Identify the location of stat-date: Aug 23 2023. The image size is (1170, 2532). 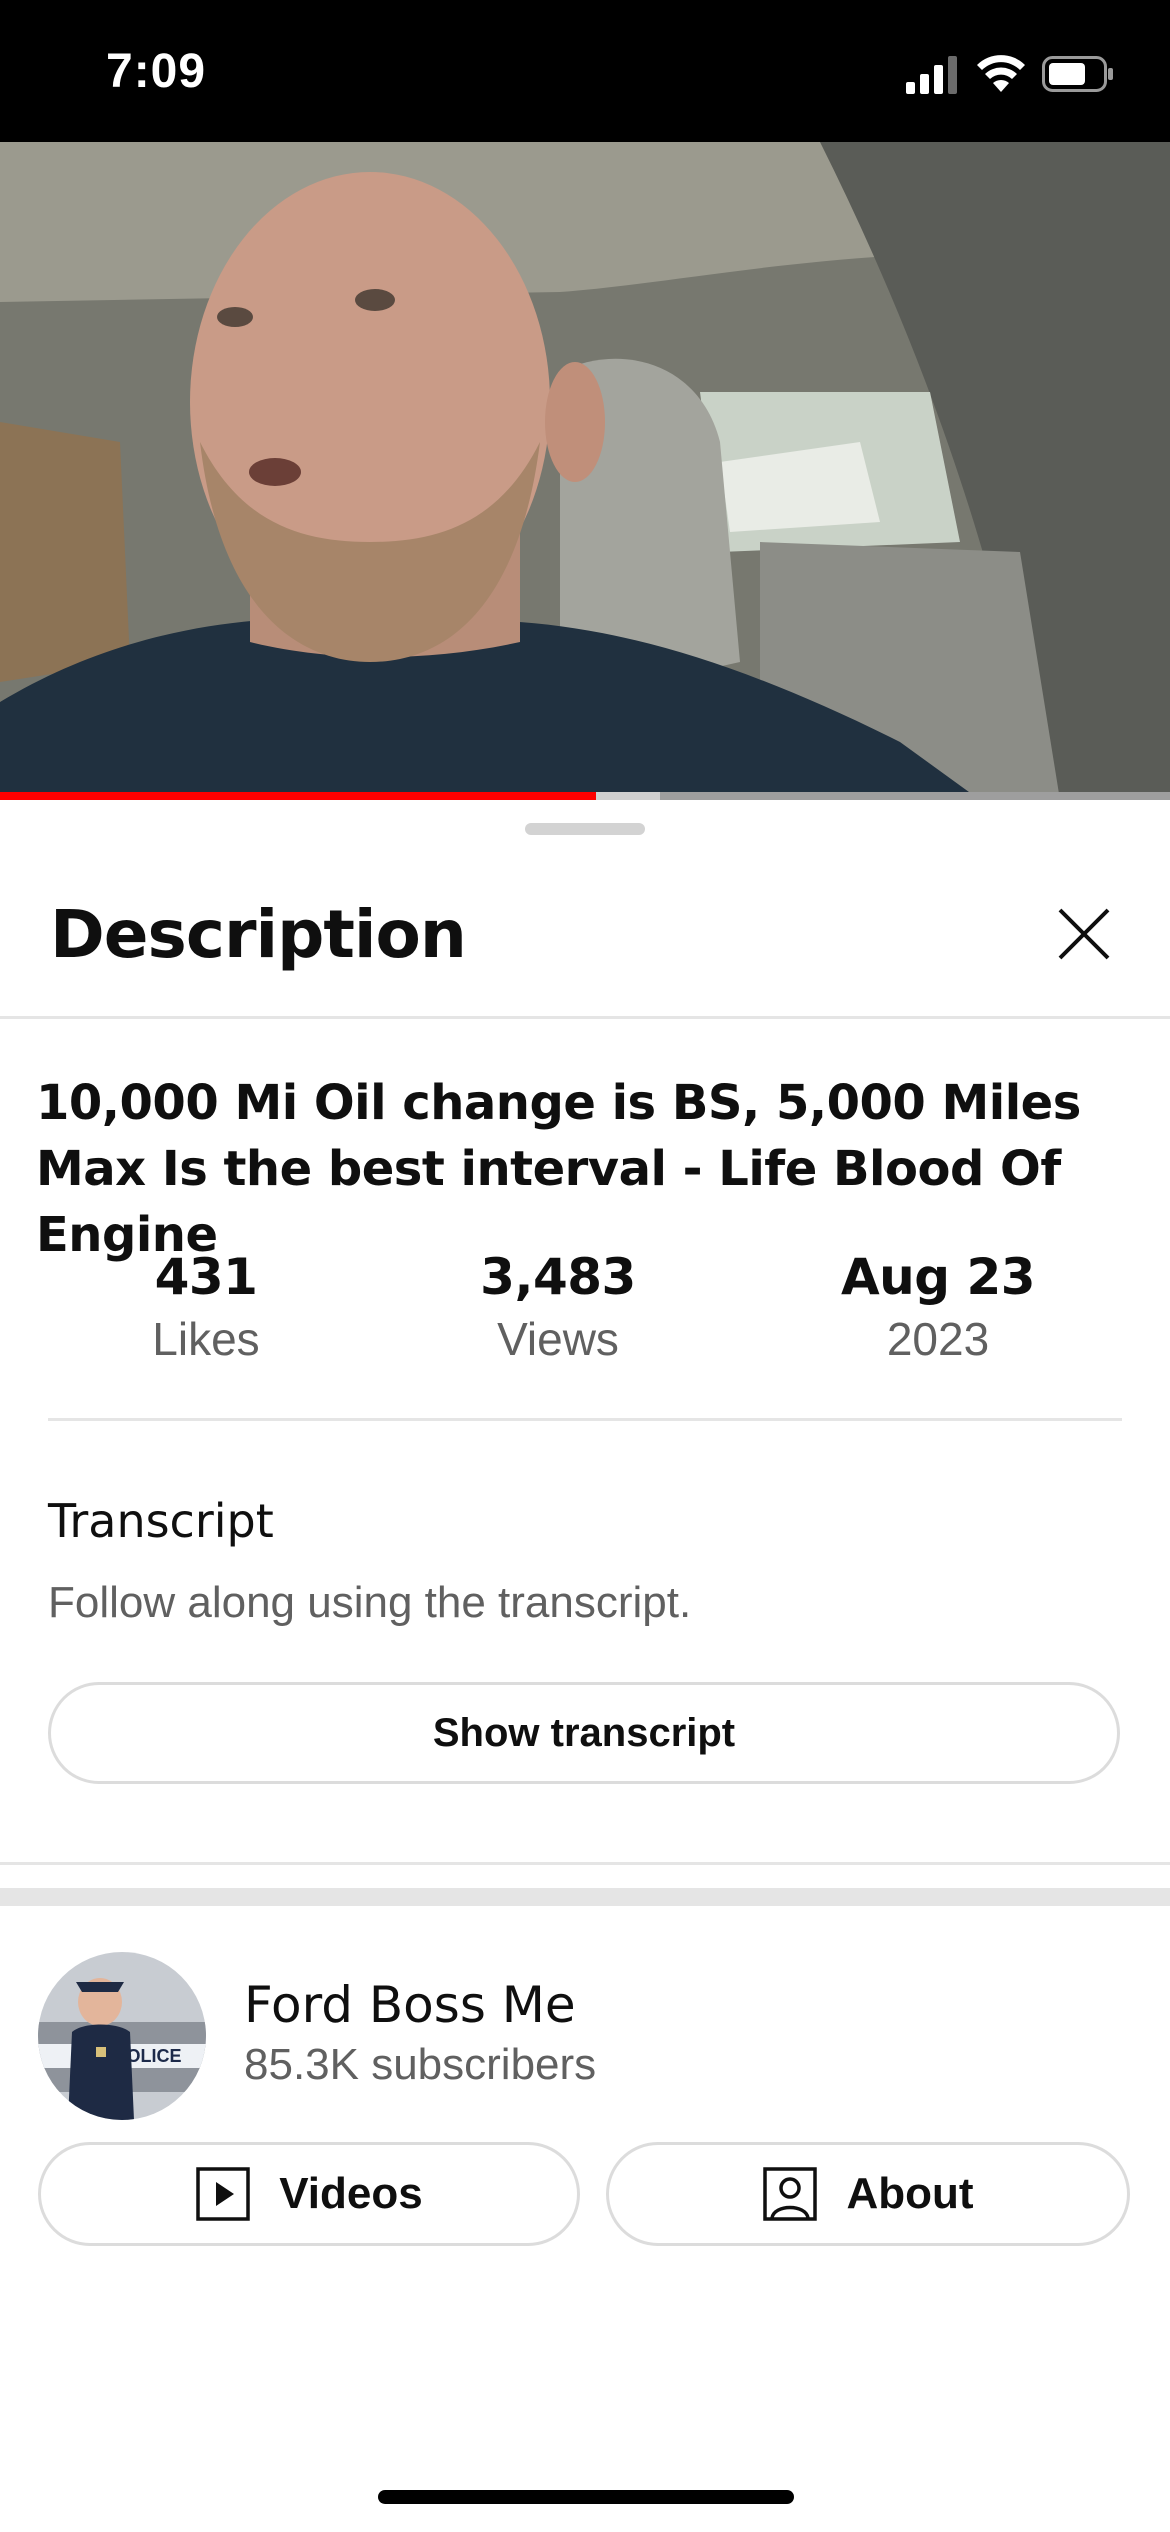
(938, 1308).